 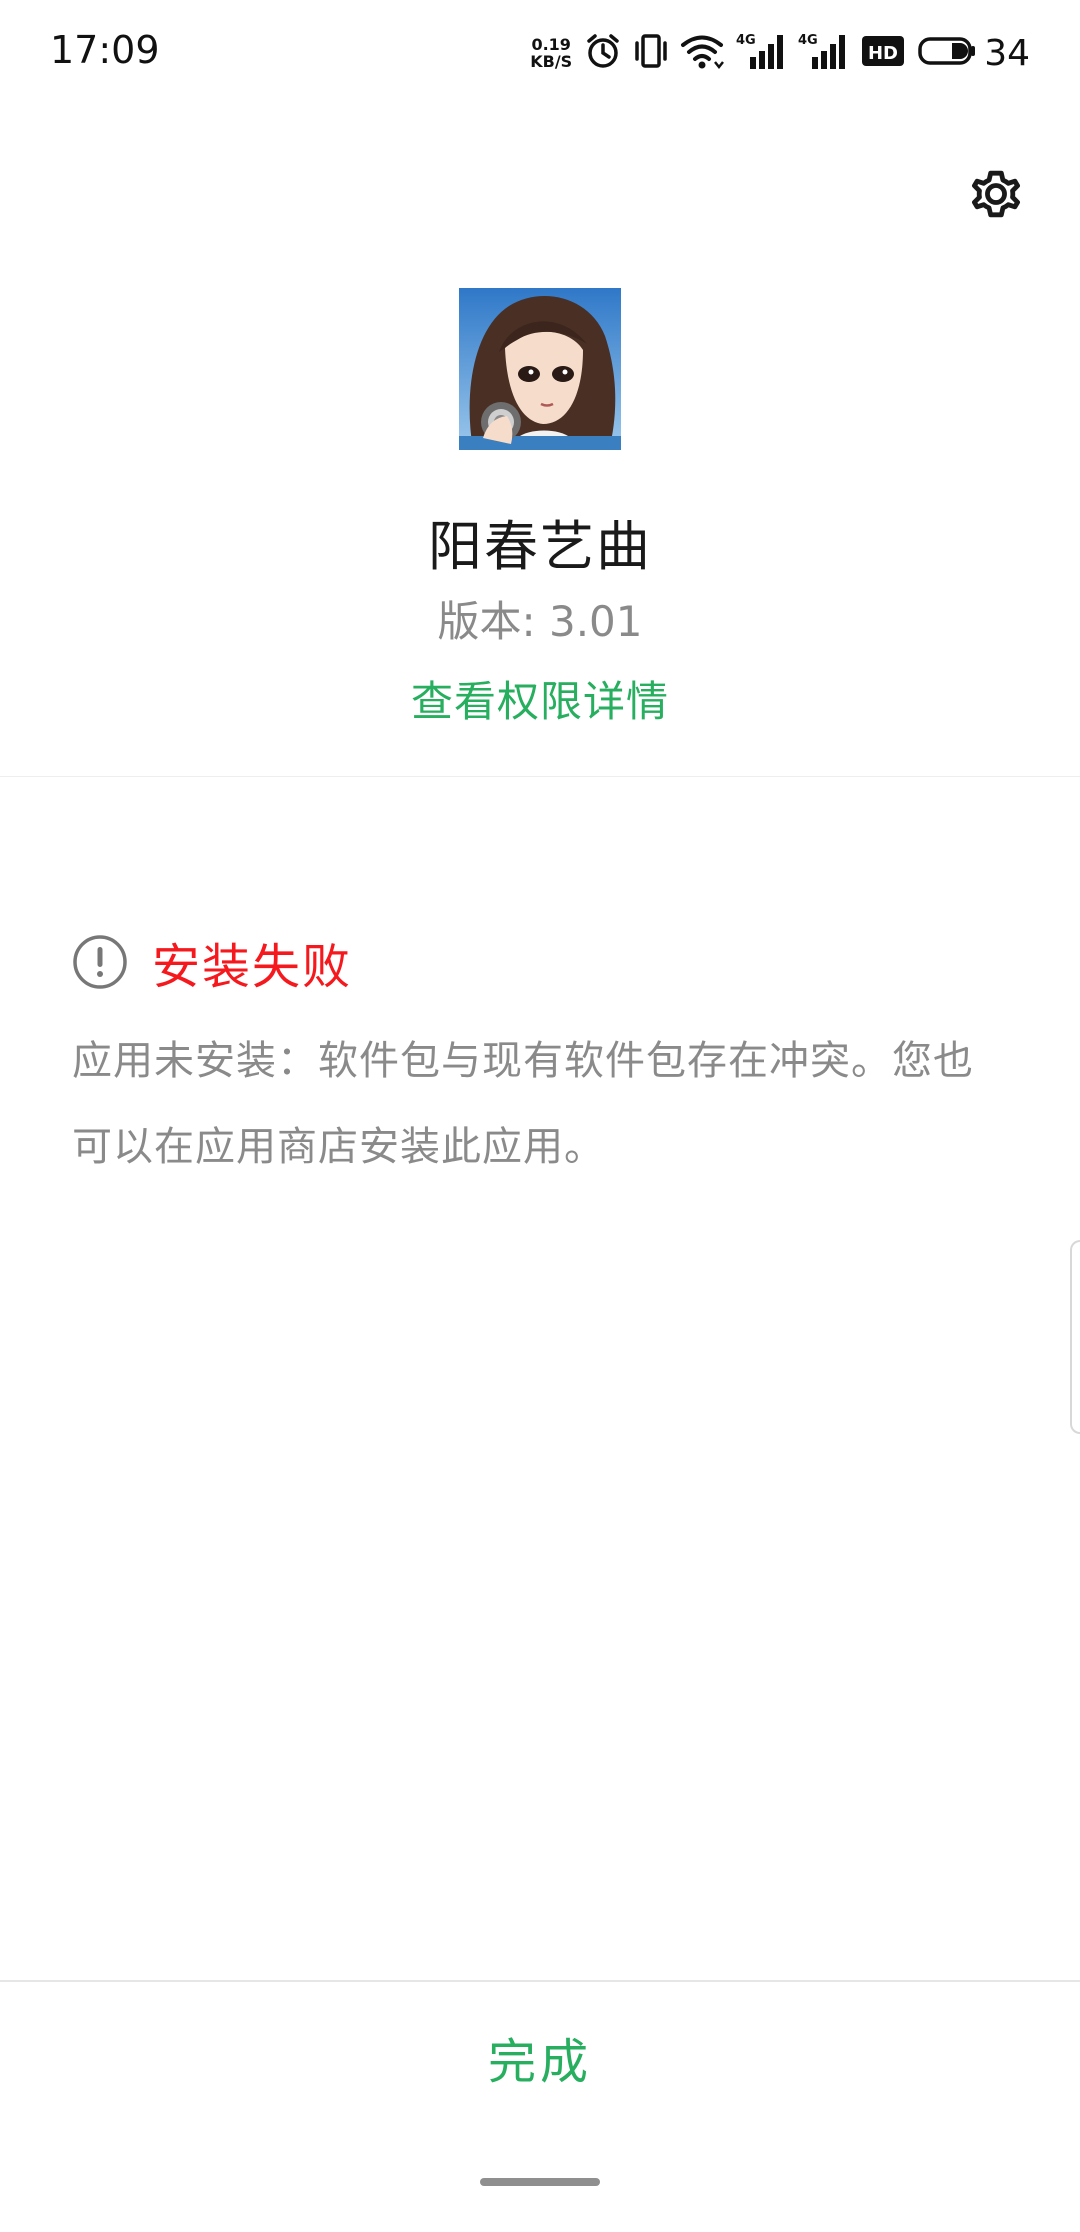 I want to click on battery-fill, so click(x=960, y=51).